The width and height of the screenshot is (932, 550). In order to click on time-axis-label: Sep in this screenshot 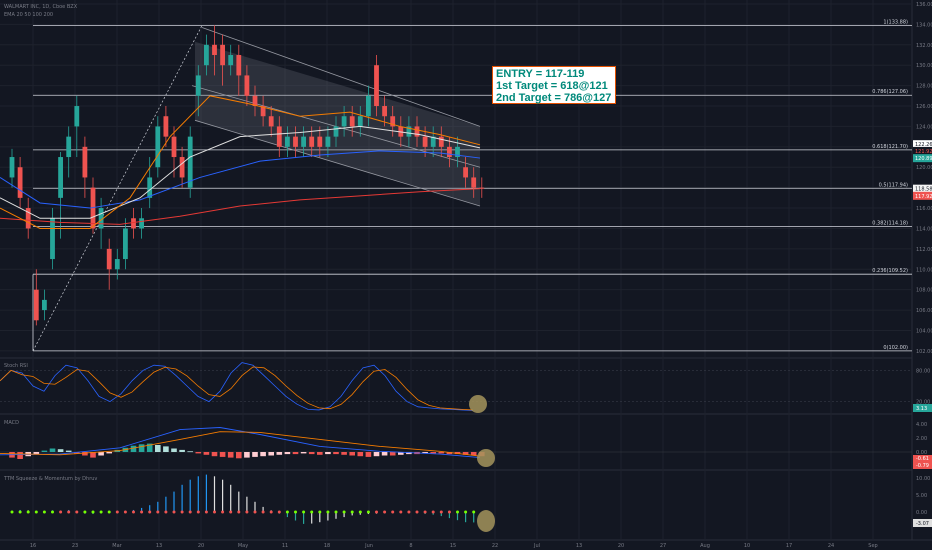, I will do `click(872, 546)`.